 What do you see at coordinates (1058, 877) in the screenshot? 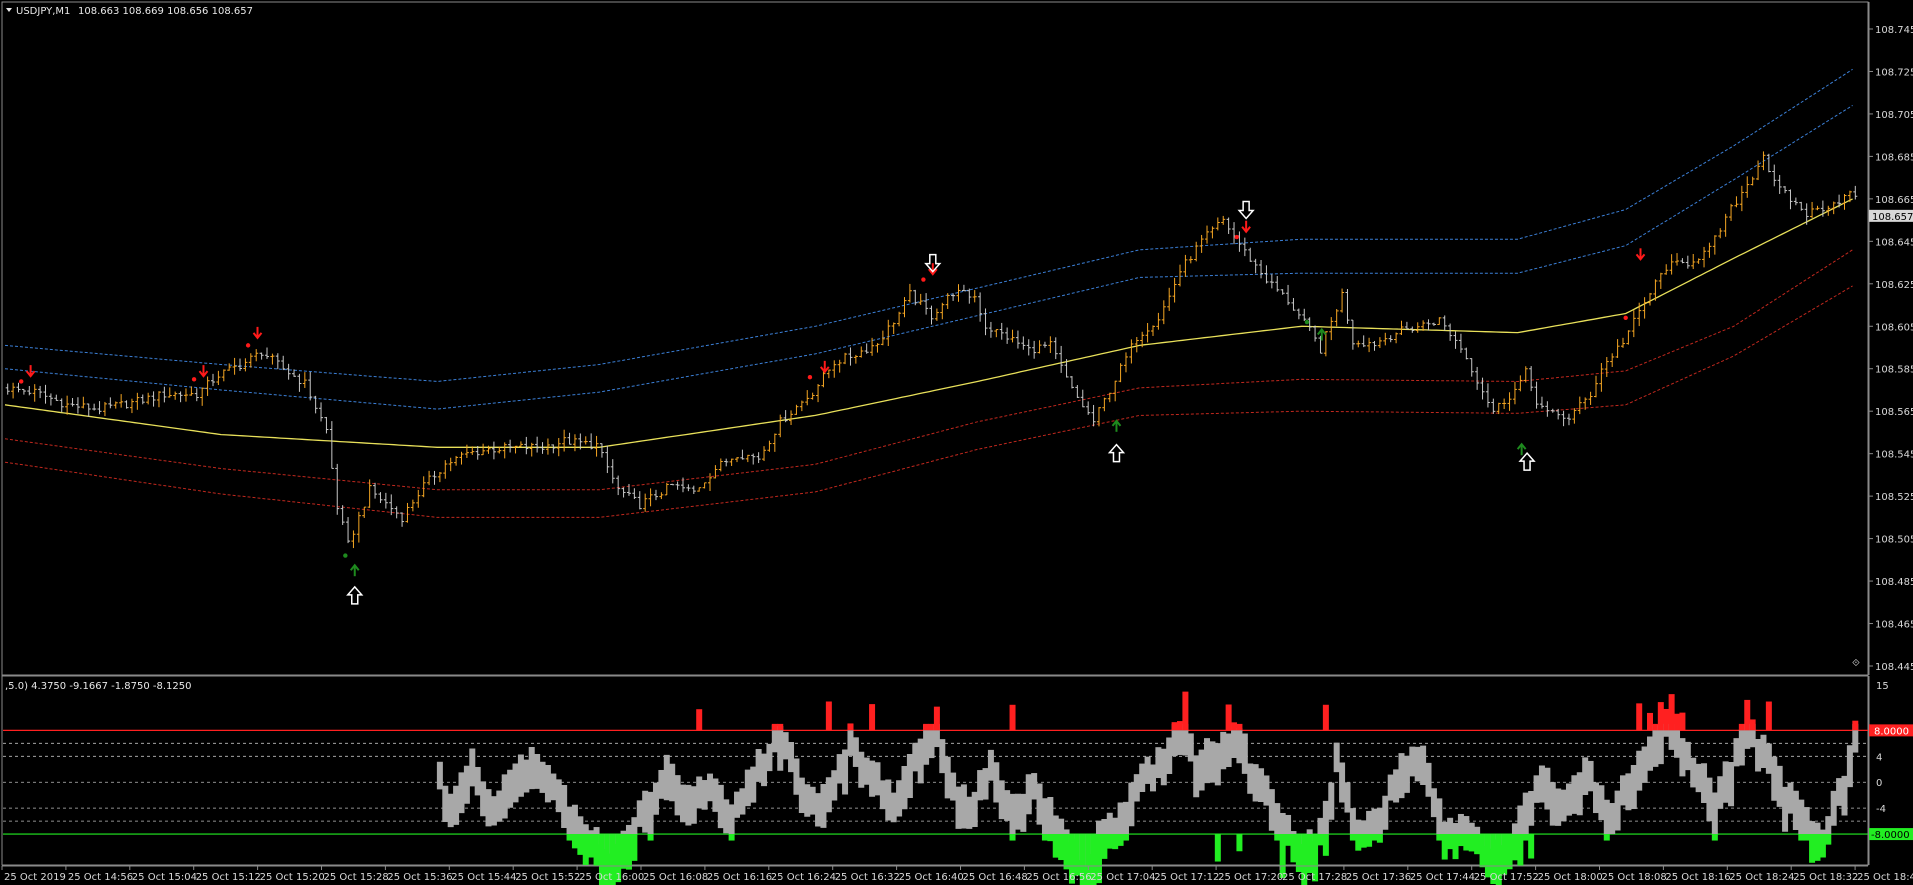
I see `time-tick-label: 25 Oct 16:56` at bounding box center [1058, 877].